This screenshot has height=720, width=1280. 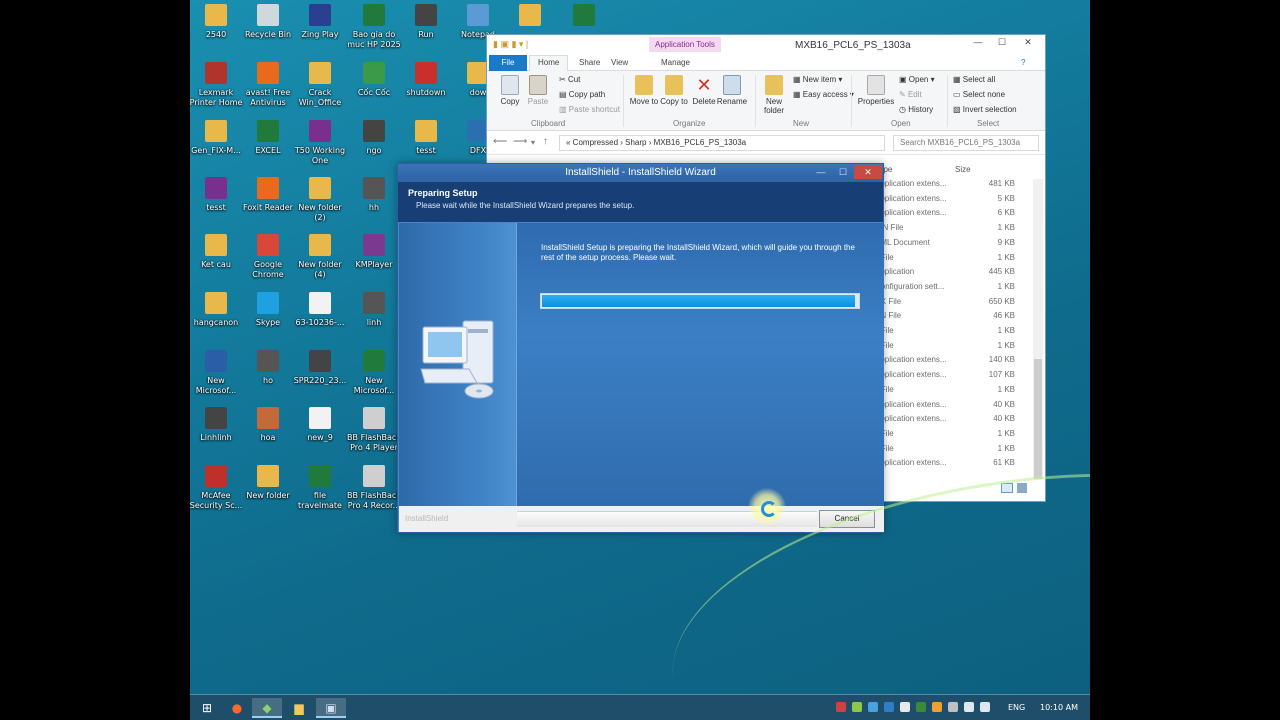 I want to click on firefox-taskbar-icon: ●, so click(x=237, y=708).